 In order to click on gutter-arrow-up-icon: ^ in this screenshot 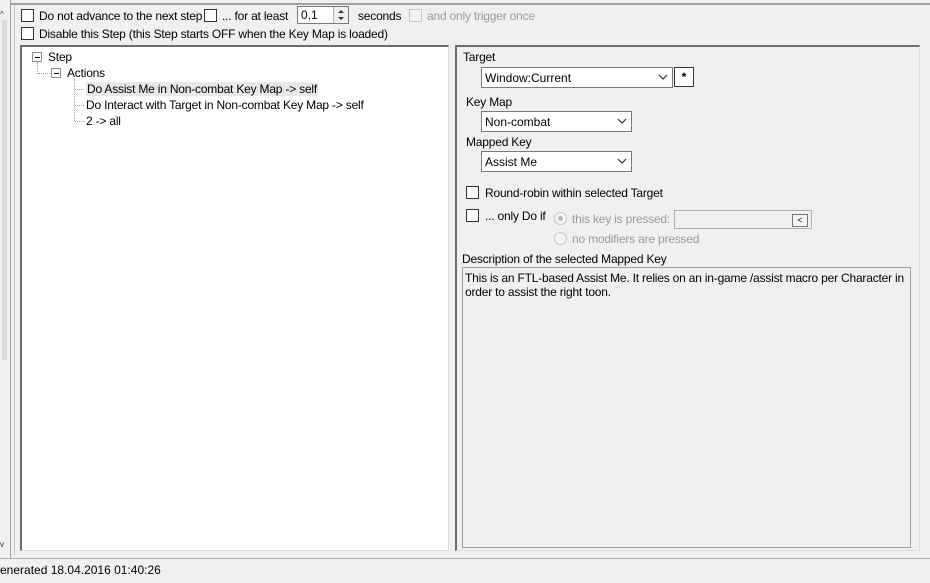, I will do `click(2, 14)`.